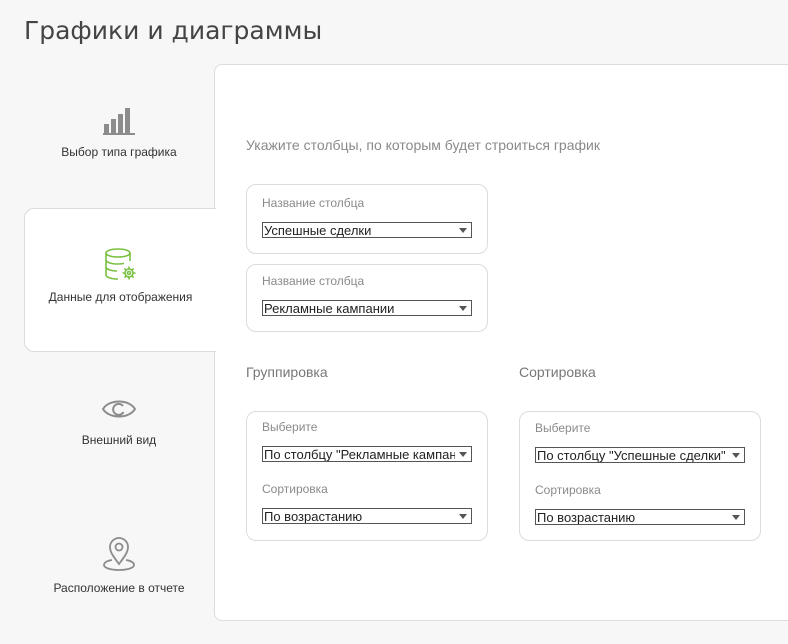  I want to click on column-card-2: Название столбца Рекламные кампании, so click(367, 298).